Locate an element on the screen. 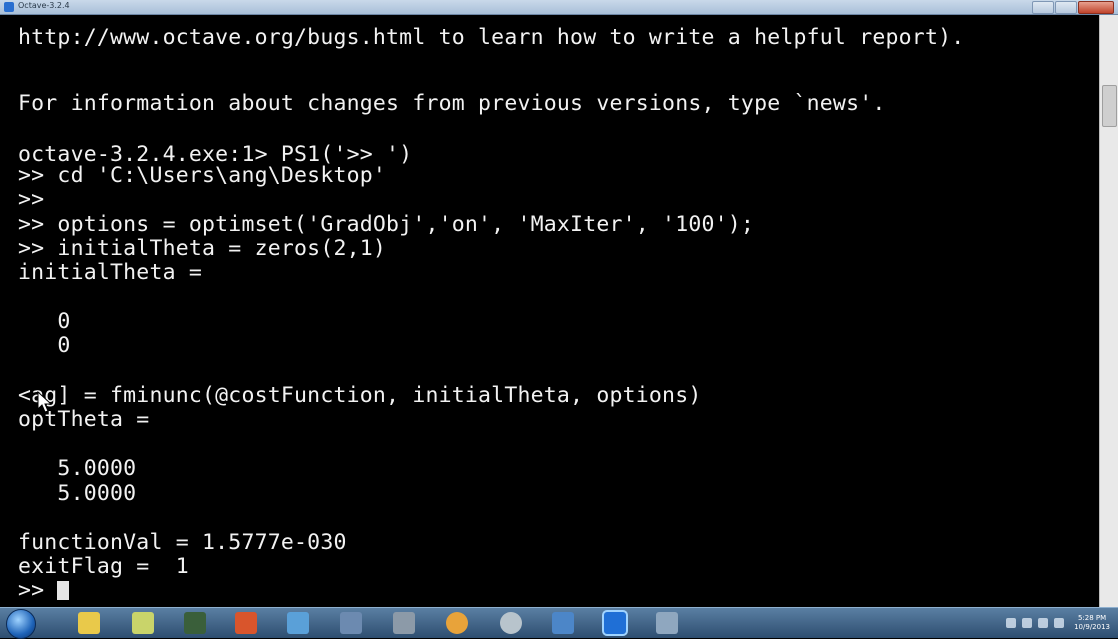  network-tray-icon is located at coordinates (1059, 623).